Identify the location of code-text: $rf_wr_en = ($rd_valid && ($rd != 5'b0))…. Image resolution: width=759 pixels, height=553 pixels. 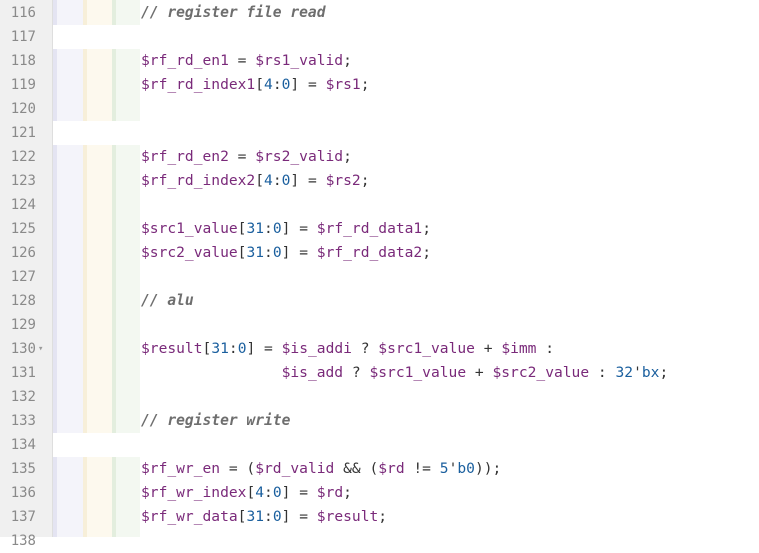
(321, 469).